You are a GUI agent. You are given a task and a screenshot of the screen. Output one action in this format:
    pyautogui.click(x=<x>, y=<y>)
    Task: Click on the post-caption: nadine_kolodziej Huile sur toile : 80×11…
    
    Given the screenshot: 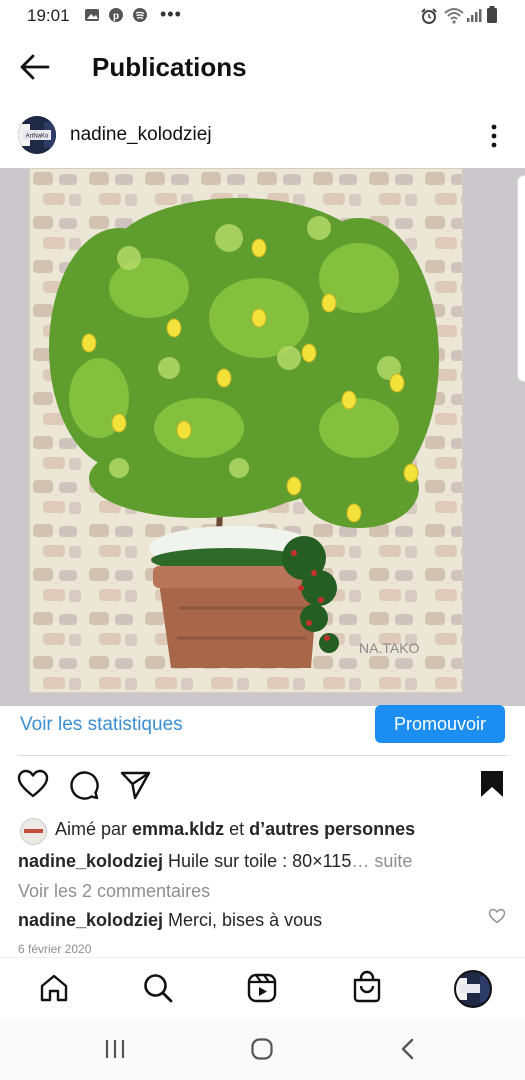 What is the action you would take?
    pyautogui.click(x=215, y=861)
    